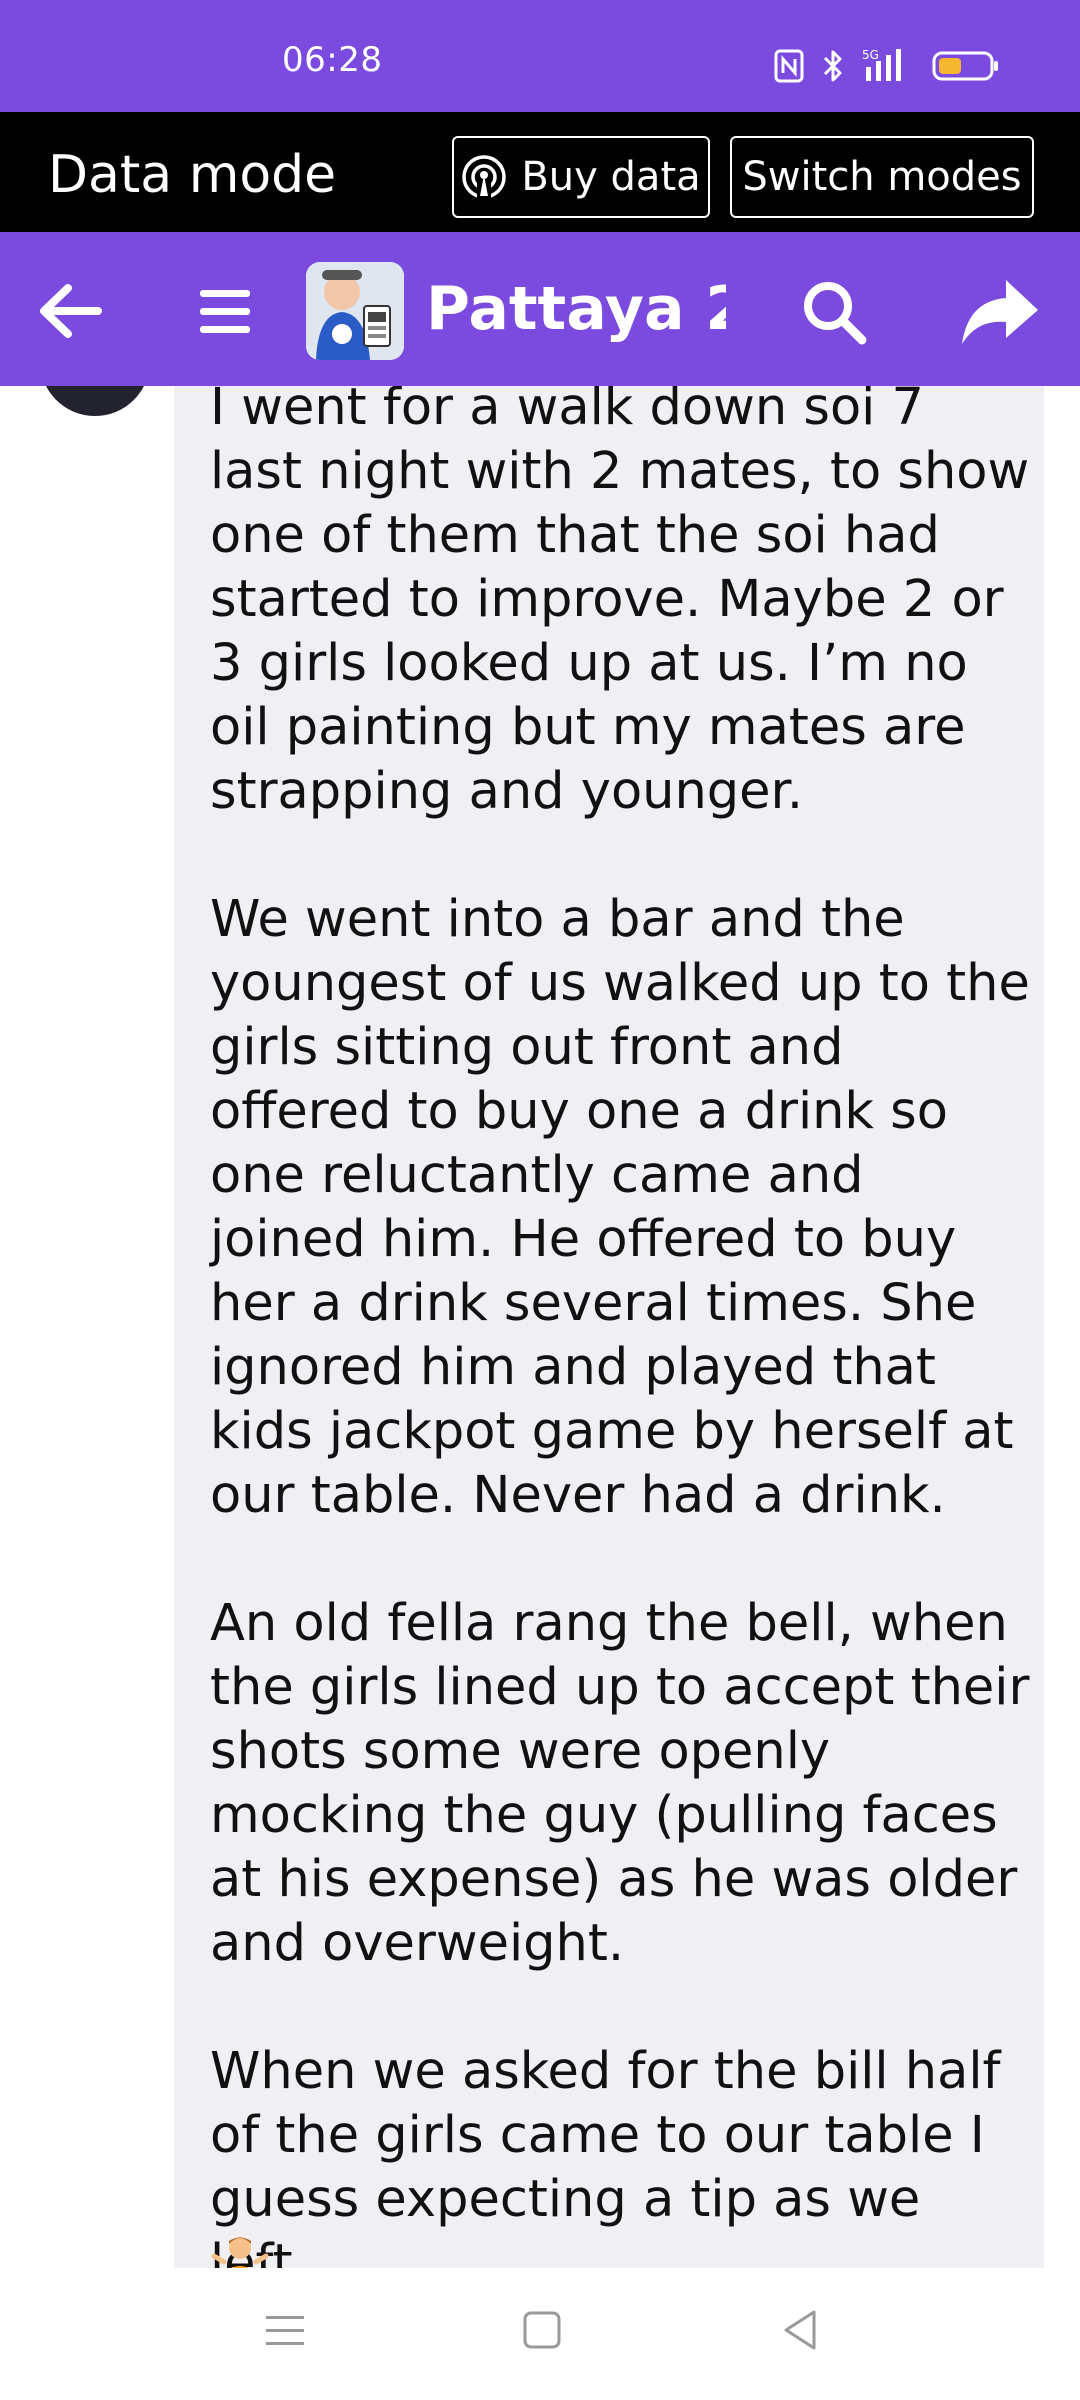  I want to click on signal-icon: 5G, so click(881, 64).